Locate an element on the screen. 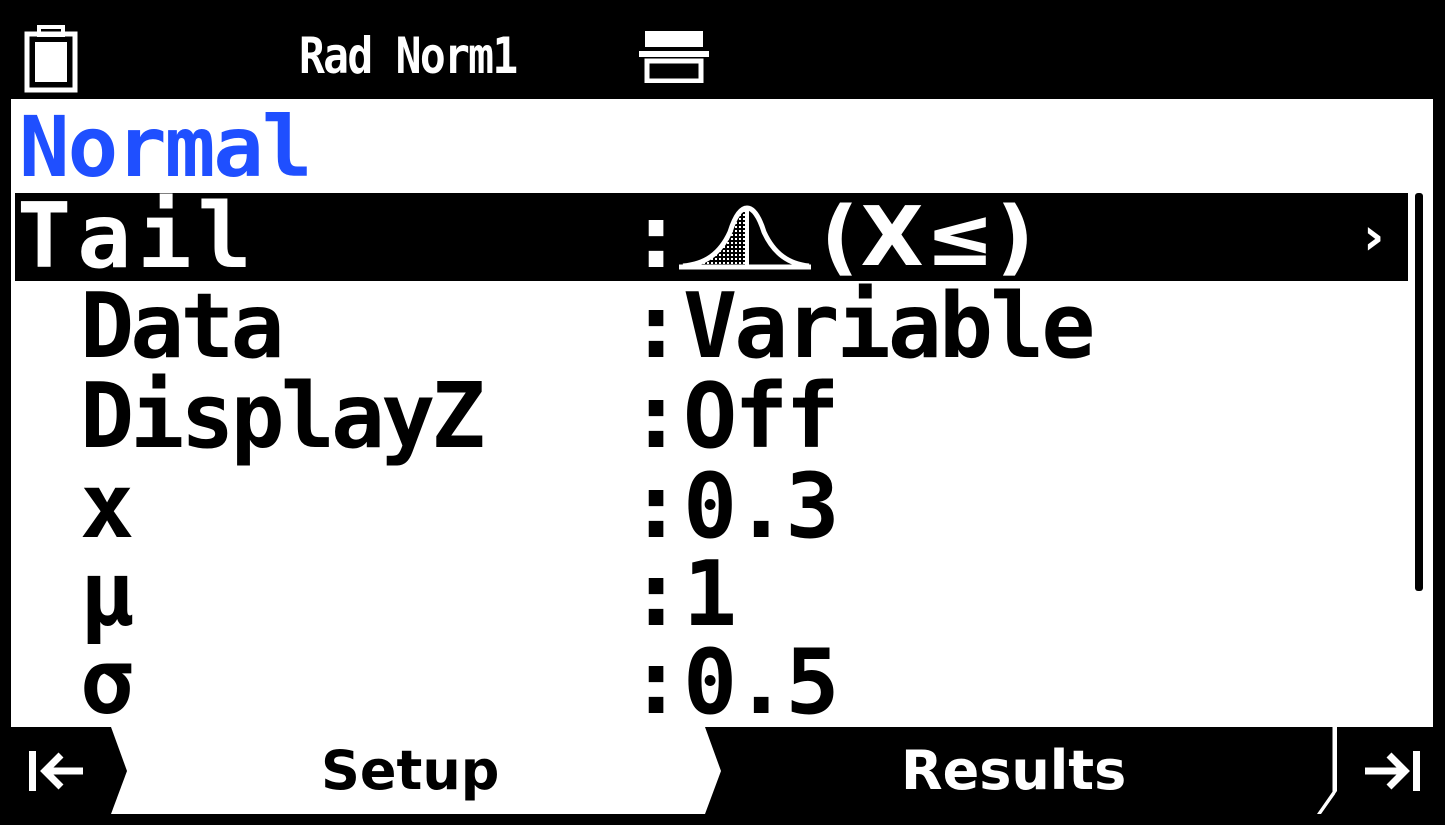 This screenshot has width=1445, height=825. softkey-bar: Setup Results is located at coordinates (722, 770).